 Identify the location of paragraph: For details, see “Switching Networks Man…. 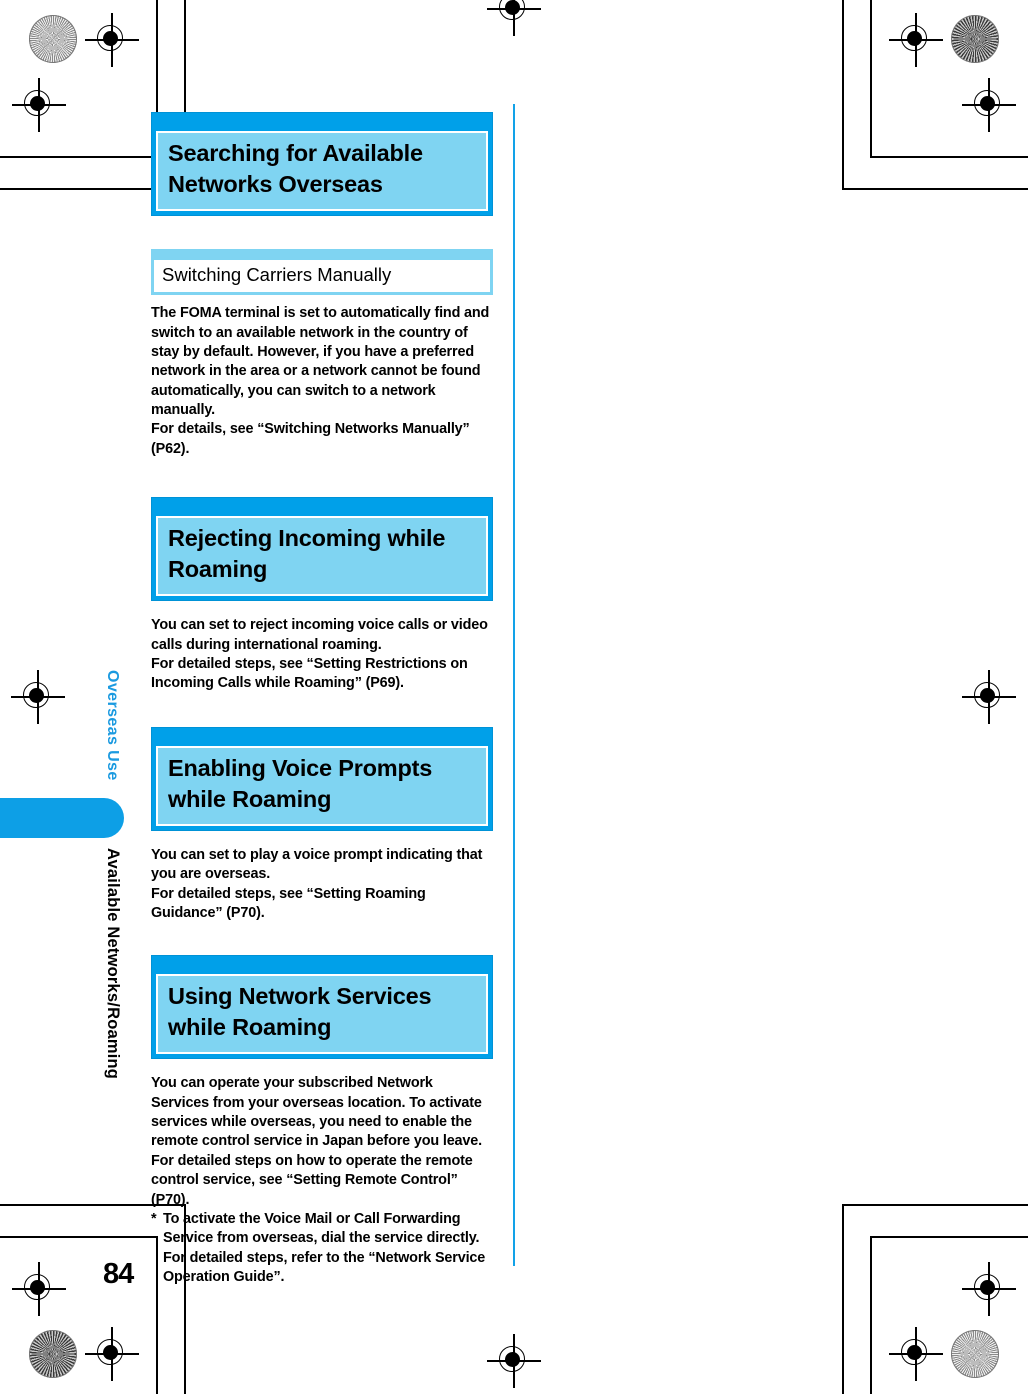
(310, 439).